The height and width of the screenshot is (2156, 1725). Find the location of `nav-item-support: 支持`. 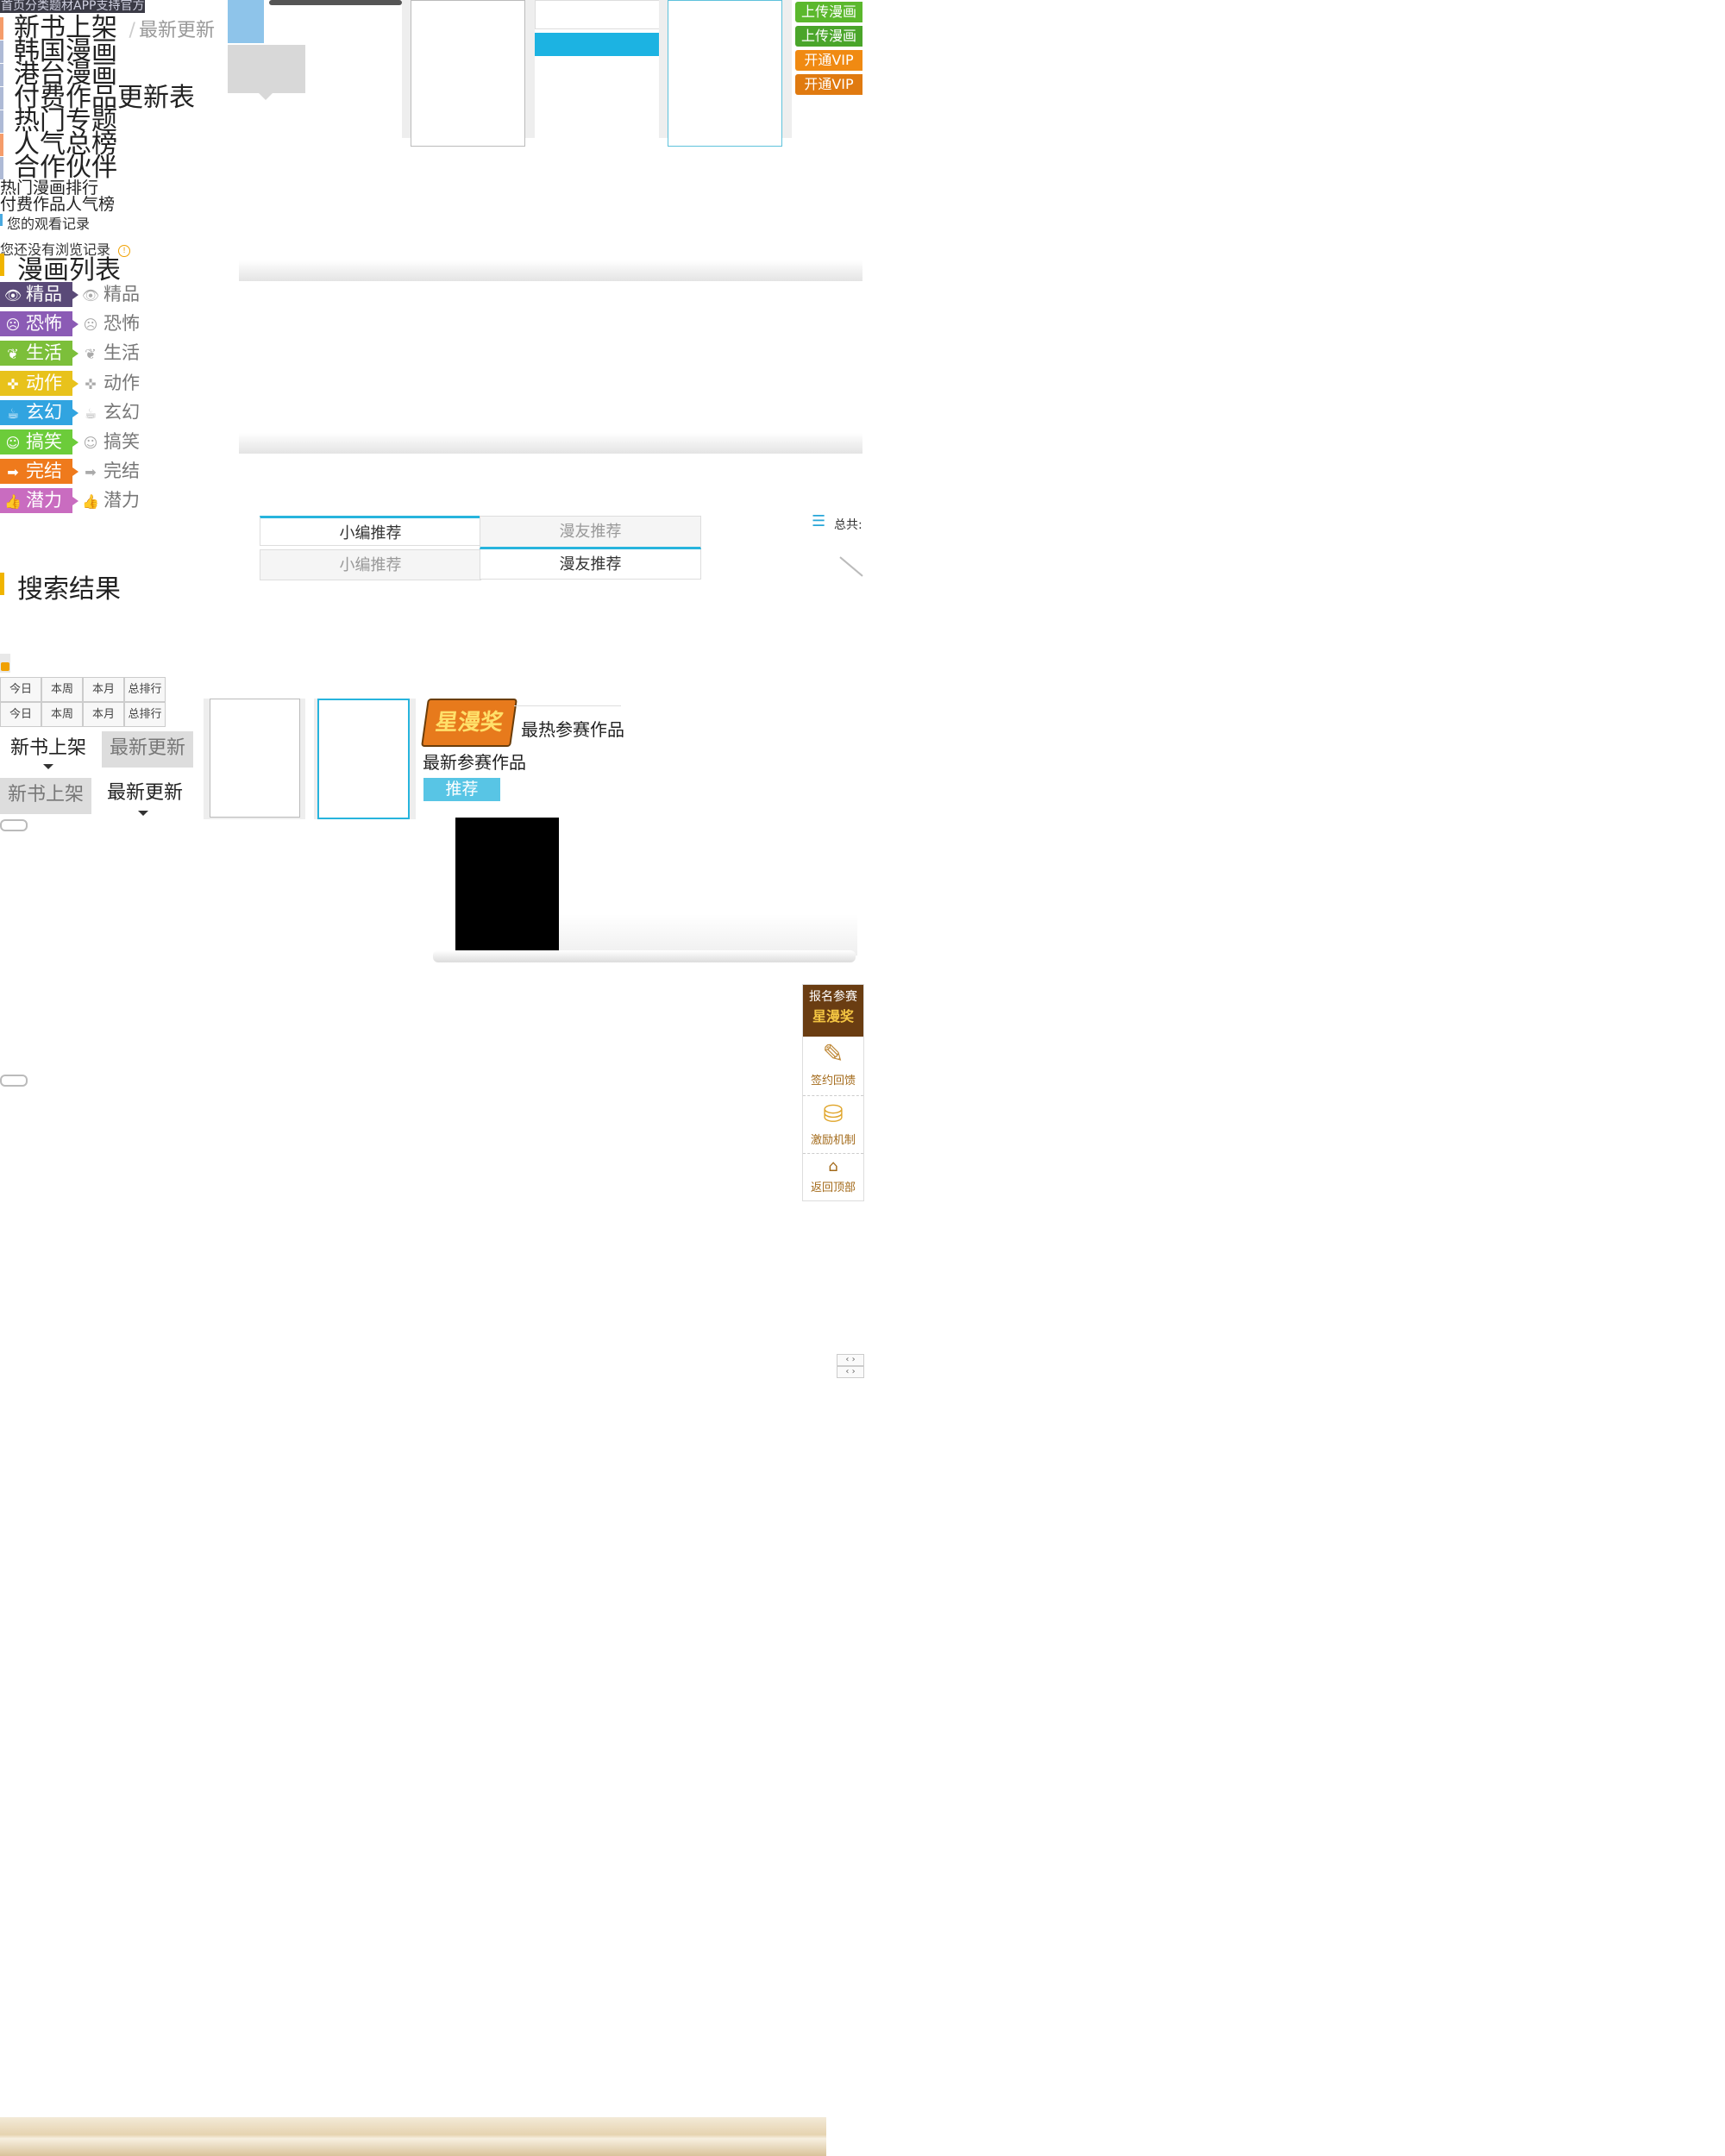

nav-item-support: 支持 is located at coordinates (108, 6).